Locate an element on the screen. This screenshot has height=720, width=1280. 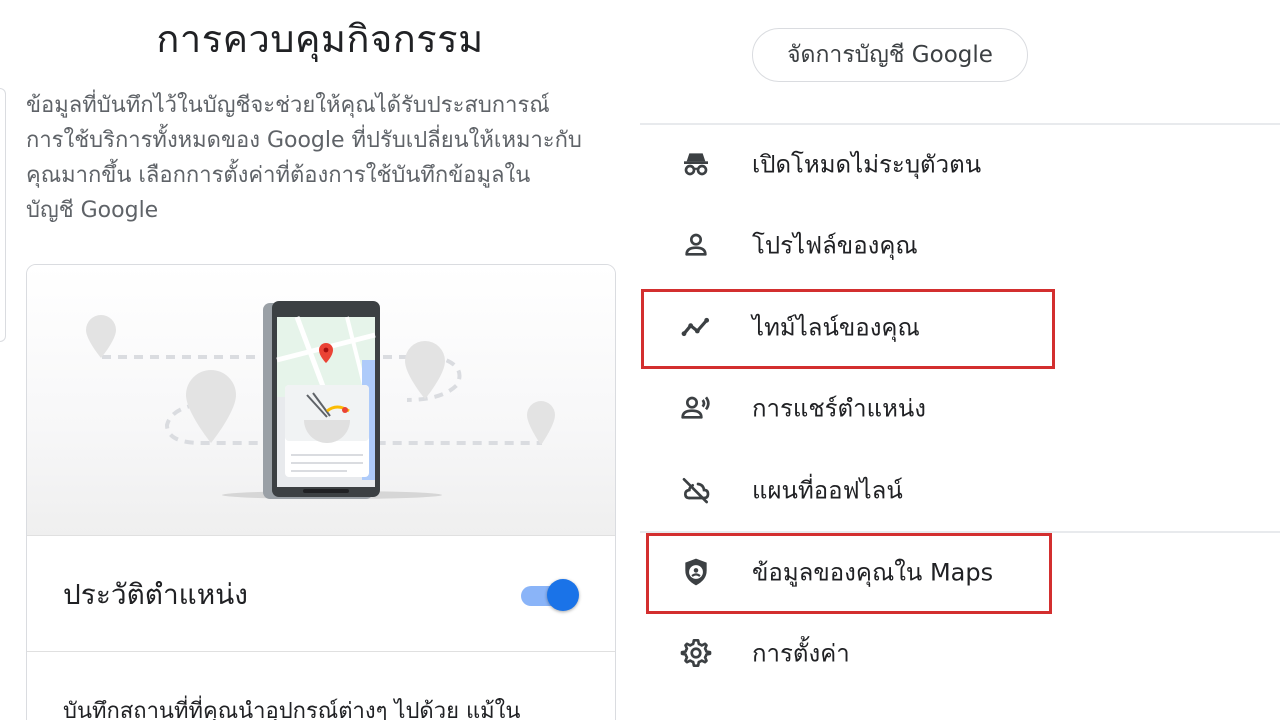
menu-item-label: การแชร์ตำแหน่ง is located at coordinates (839, 408).